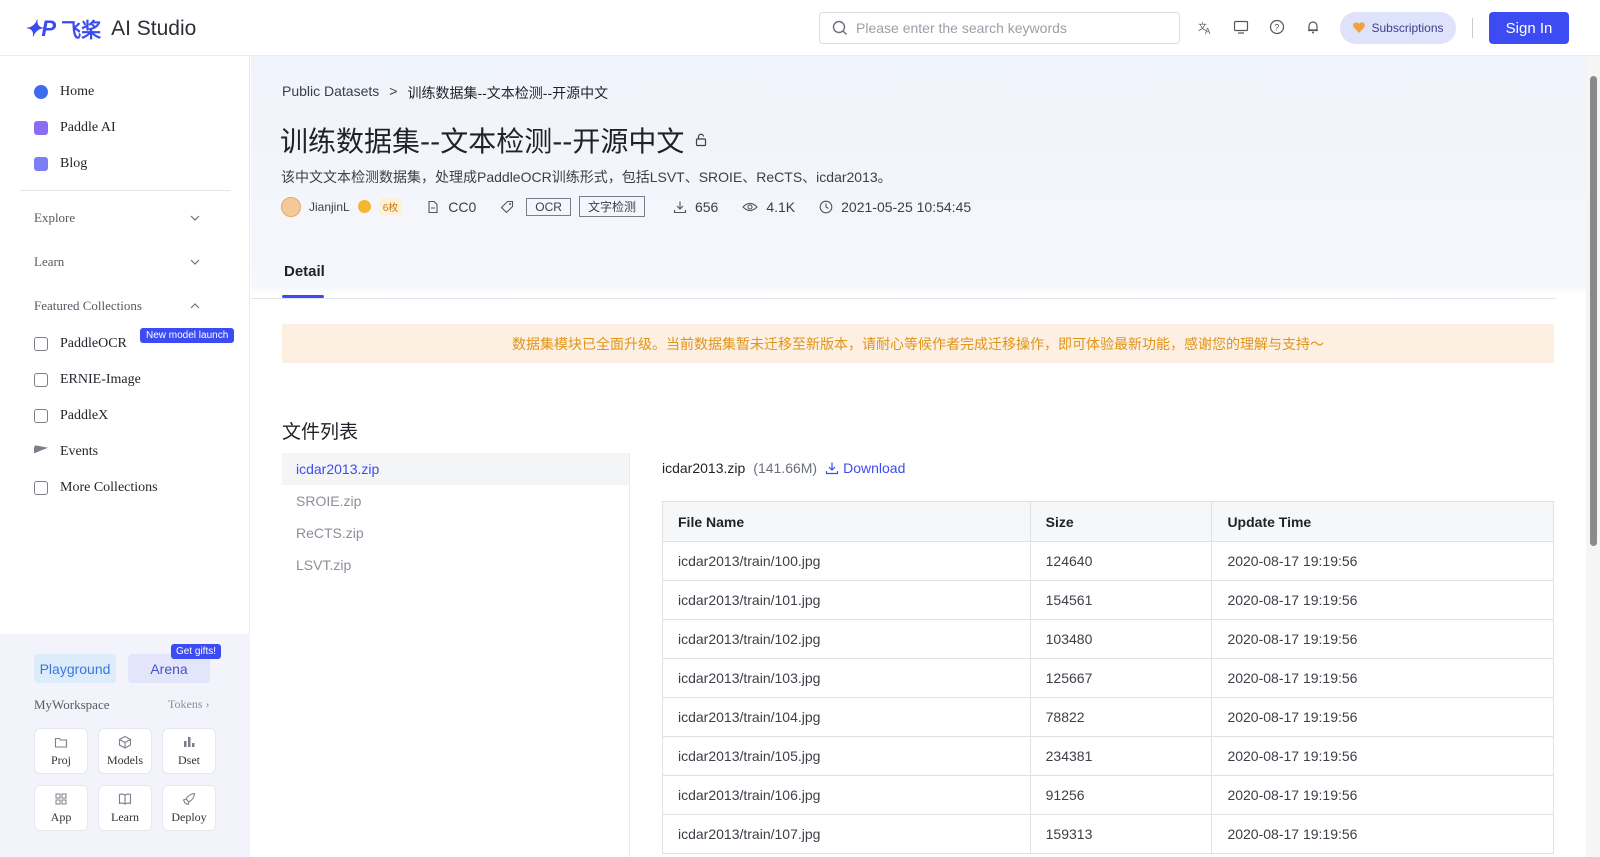  Describe the element at coordinates (88, 305) in the screenshot. I see `section-label: Featured Collections` at that location.